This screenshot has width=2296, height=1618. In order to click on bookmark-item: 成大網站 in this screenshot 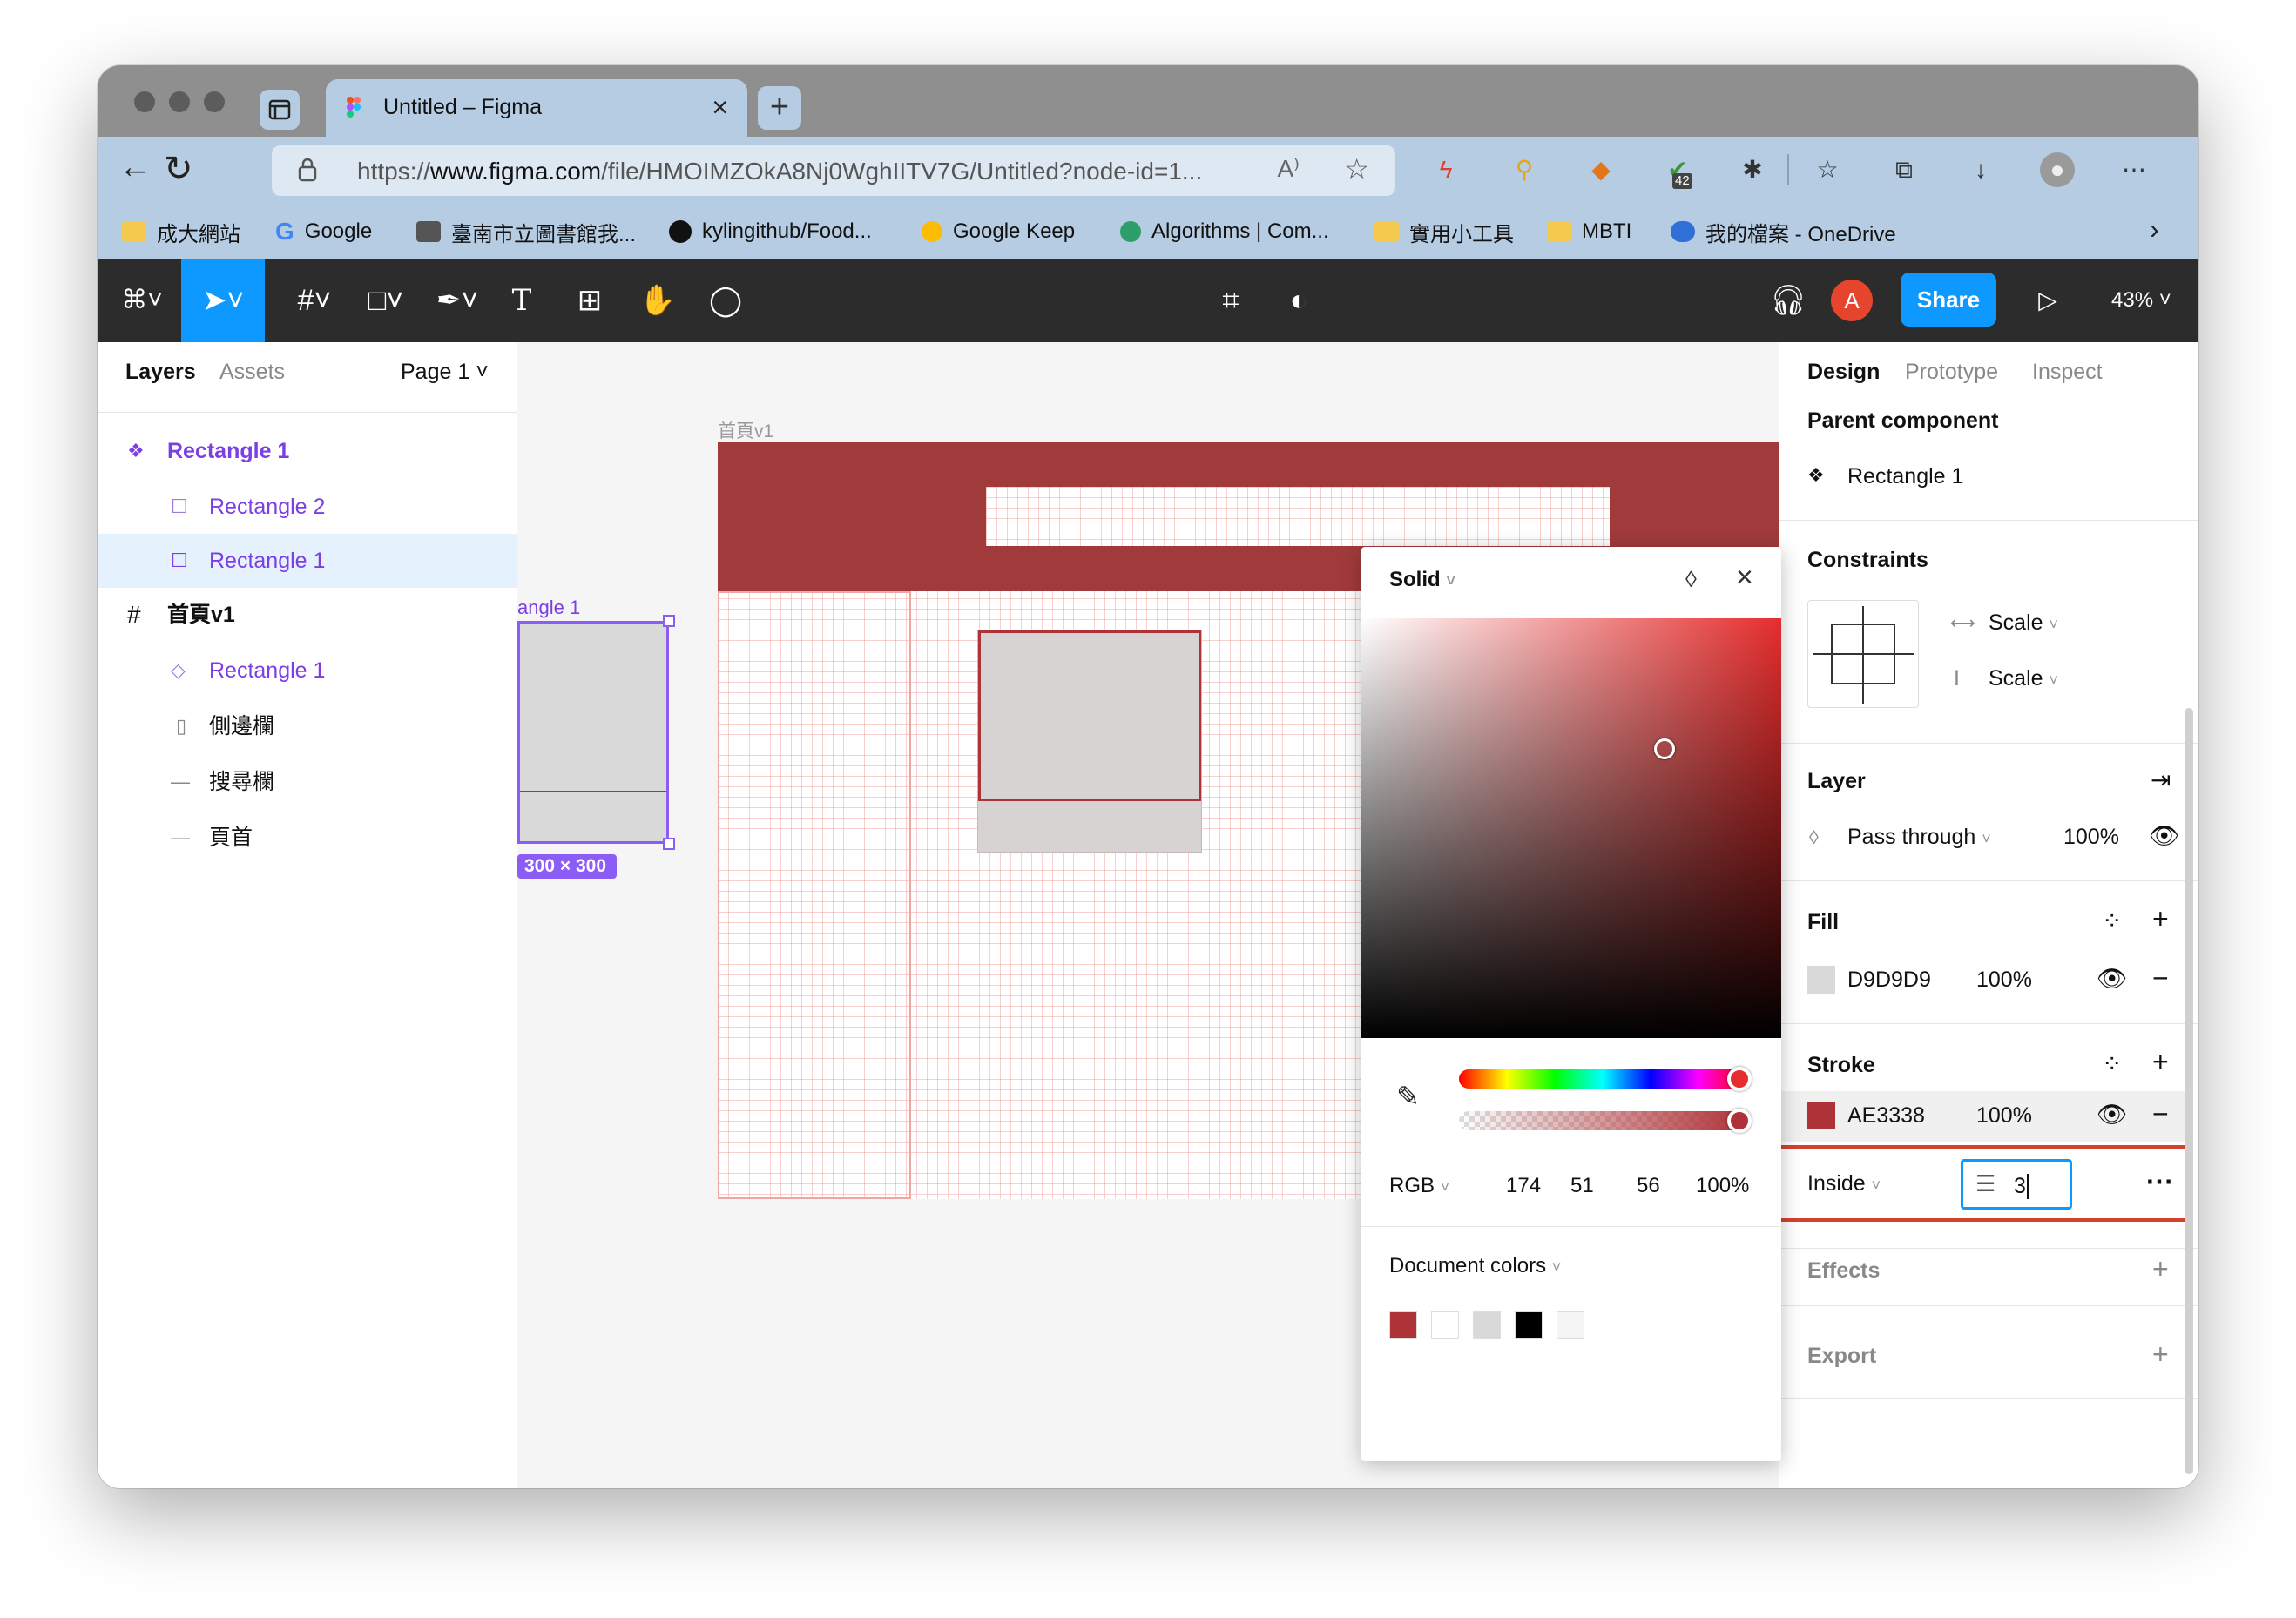, I will do `click(181, 231)`.